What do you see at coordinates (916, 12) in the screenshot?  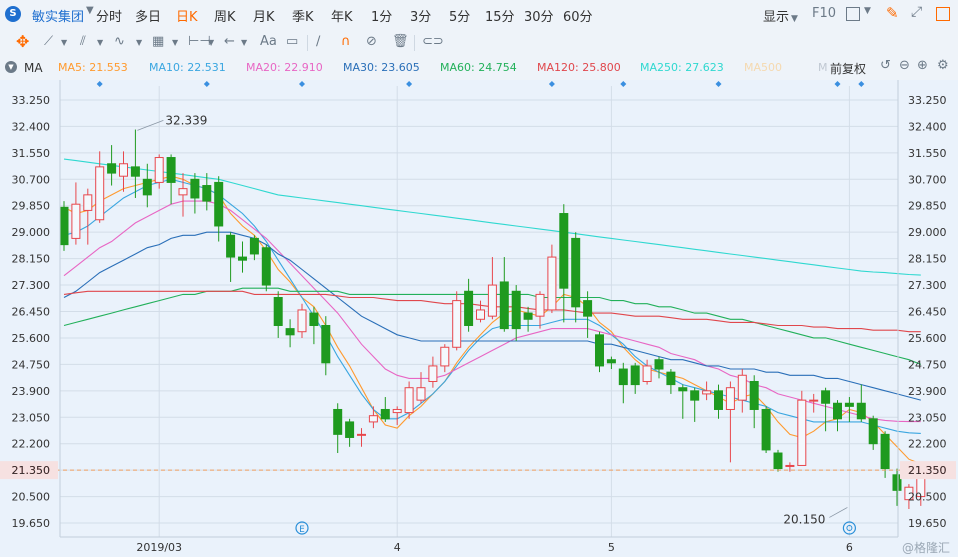 I see `expand-icon: ⤢` at bounding box center [916, 12].